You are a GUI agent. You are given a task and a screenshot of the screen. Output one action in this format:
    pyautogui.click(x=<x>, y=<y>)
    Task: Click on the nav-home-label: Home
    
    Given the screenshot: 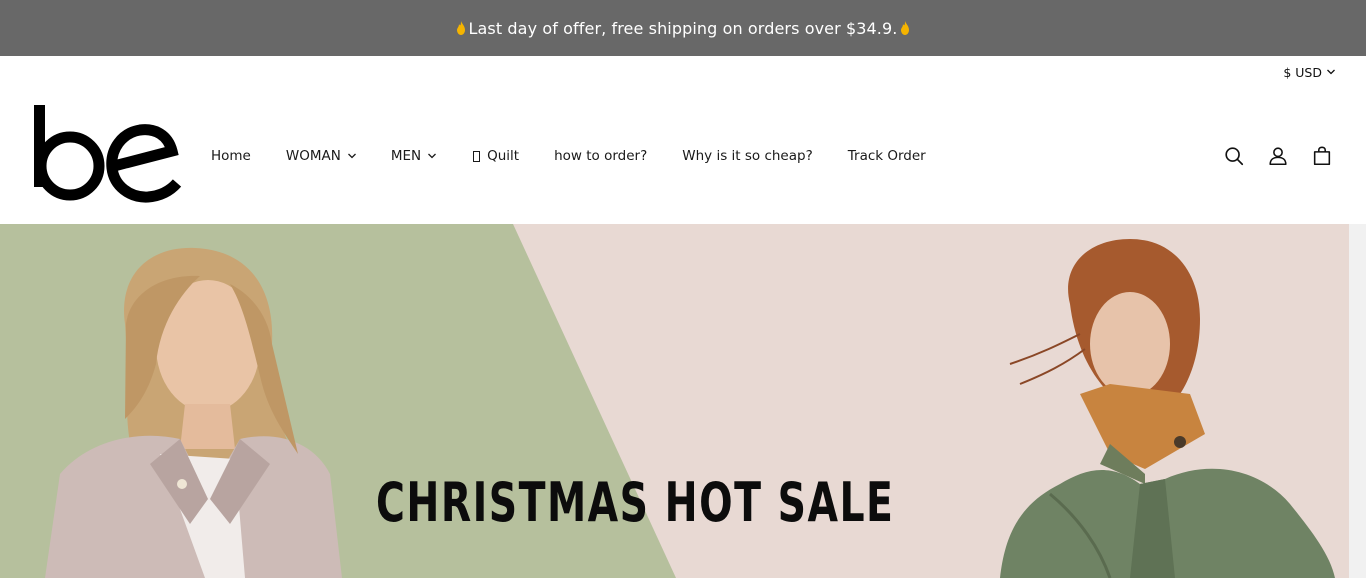 What is the action you would take?
    pyautogui.click(x=231, y=156)
    